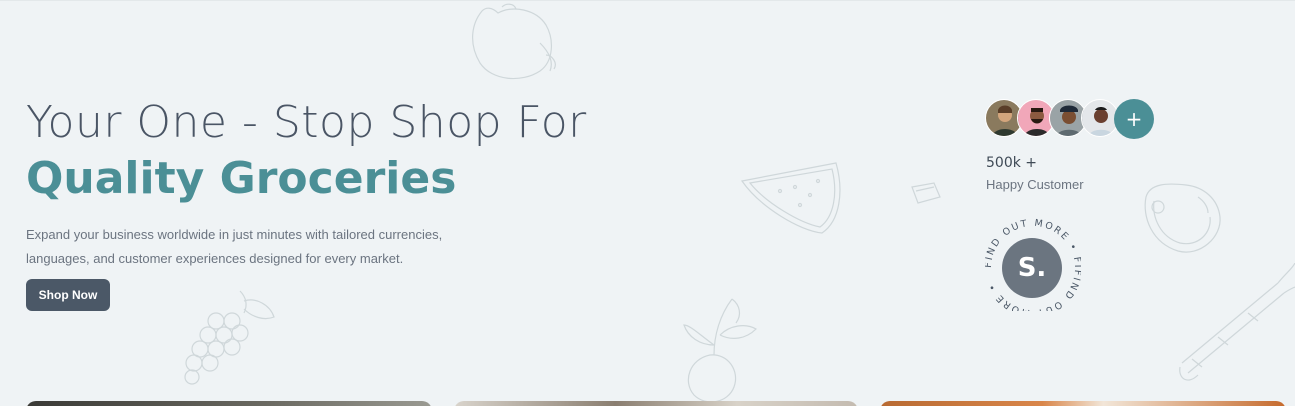 This screenshot has width=1295, height=406. Describe the element at coordinates (926, 194) in the screenshot. I see `small-slice-doodle-icon` at that location.